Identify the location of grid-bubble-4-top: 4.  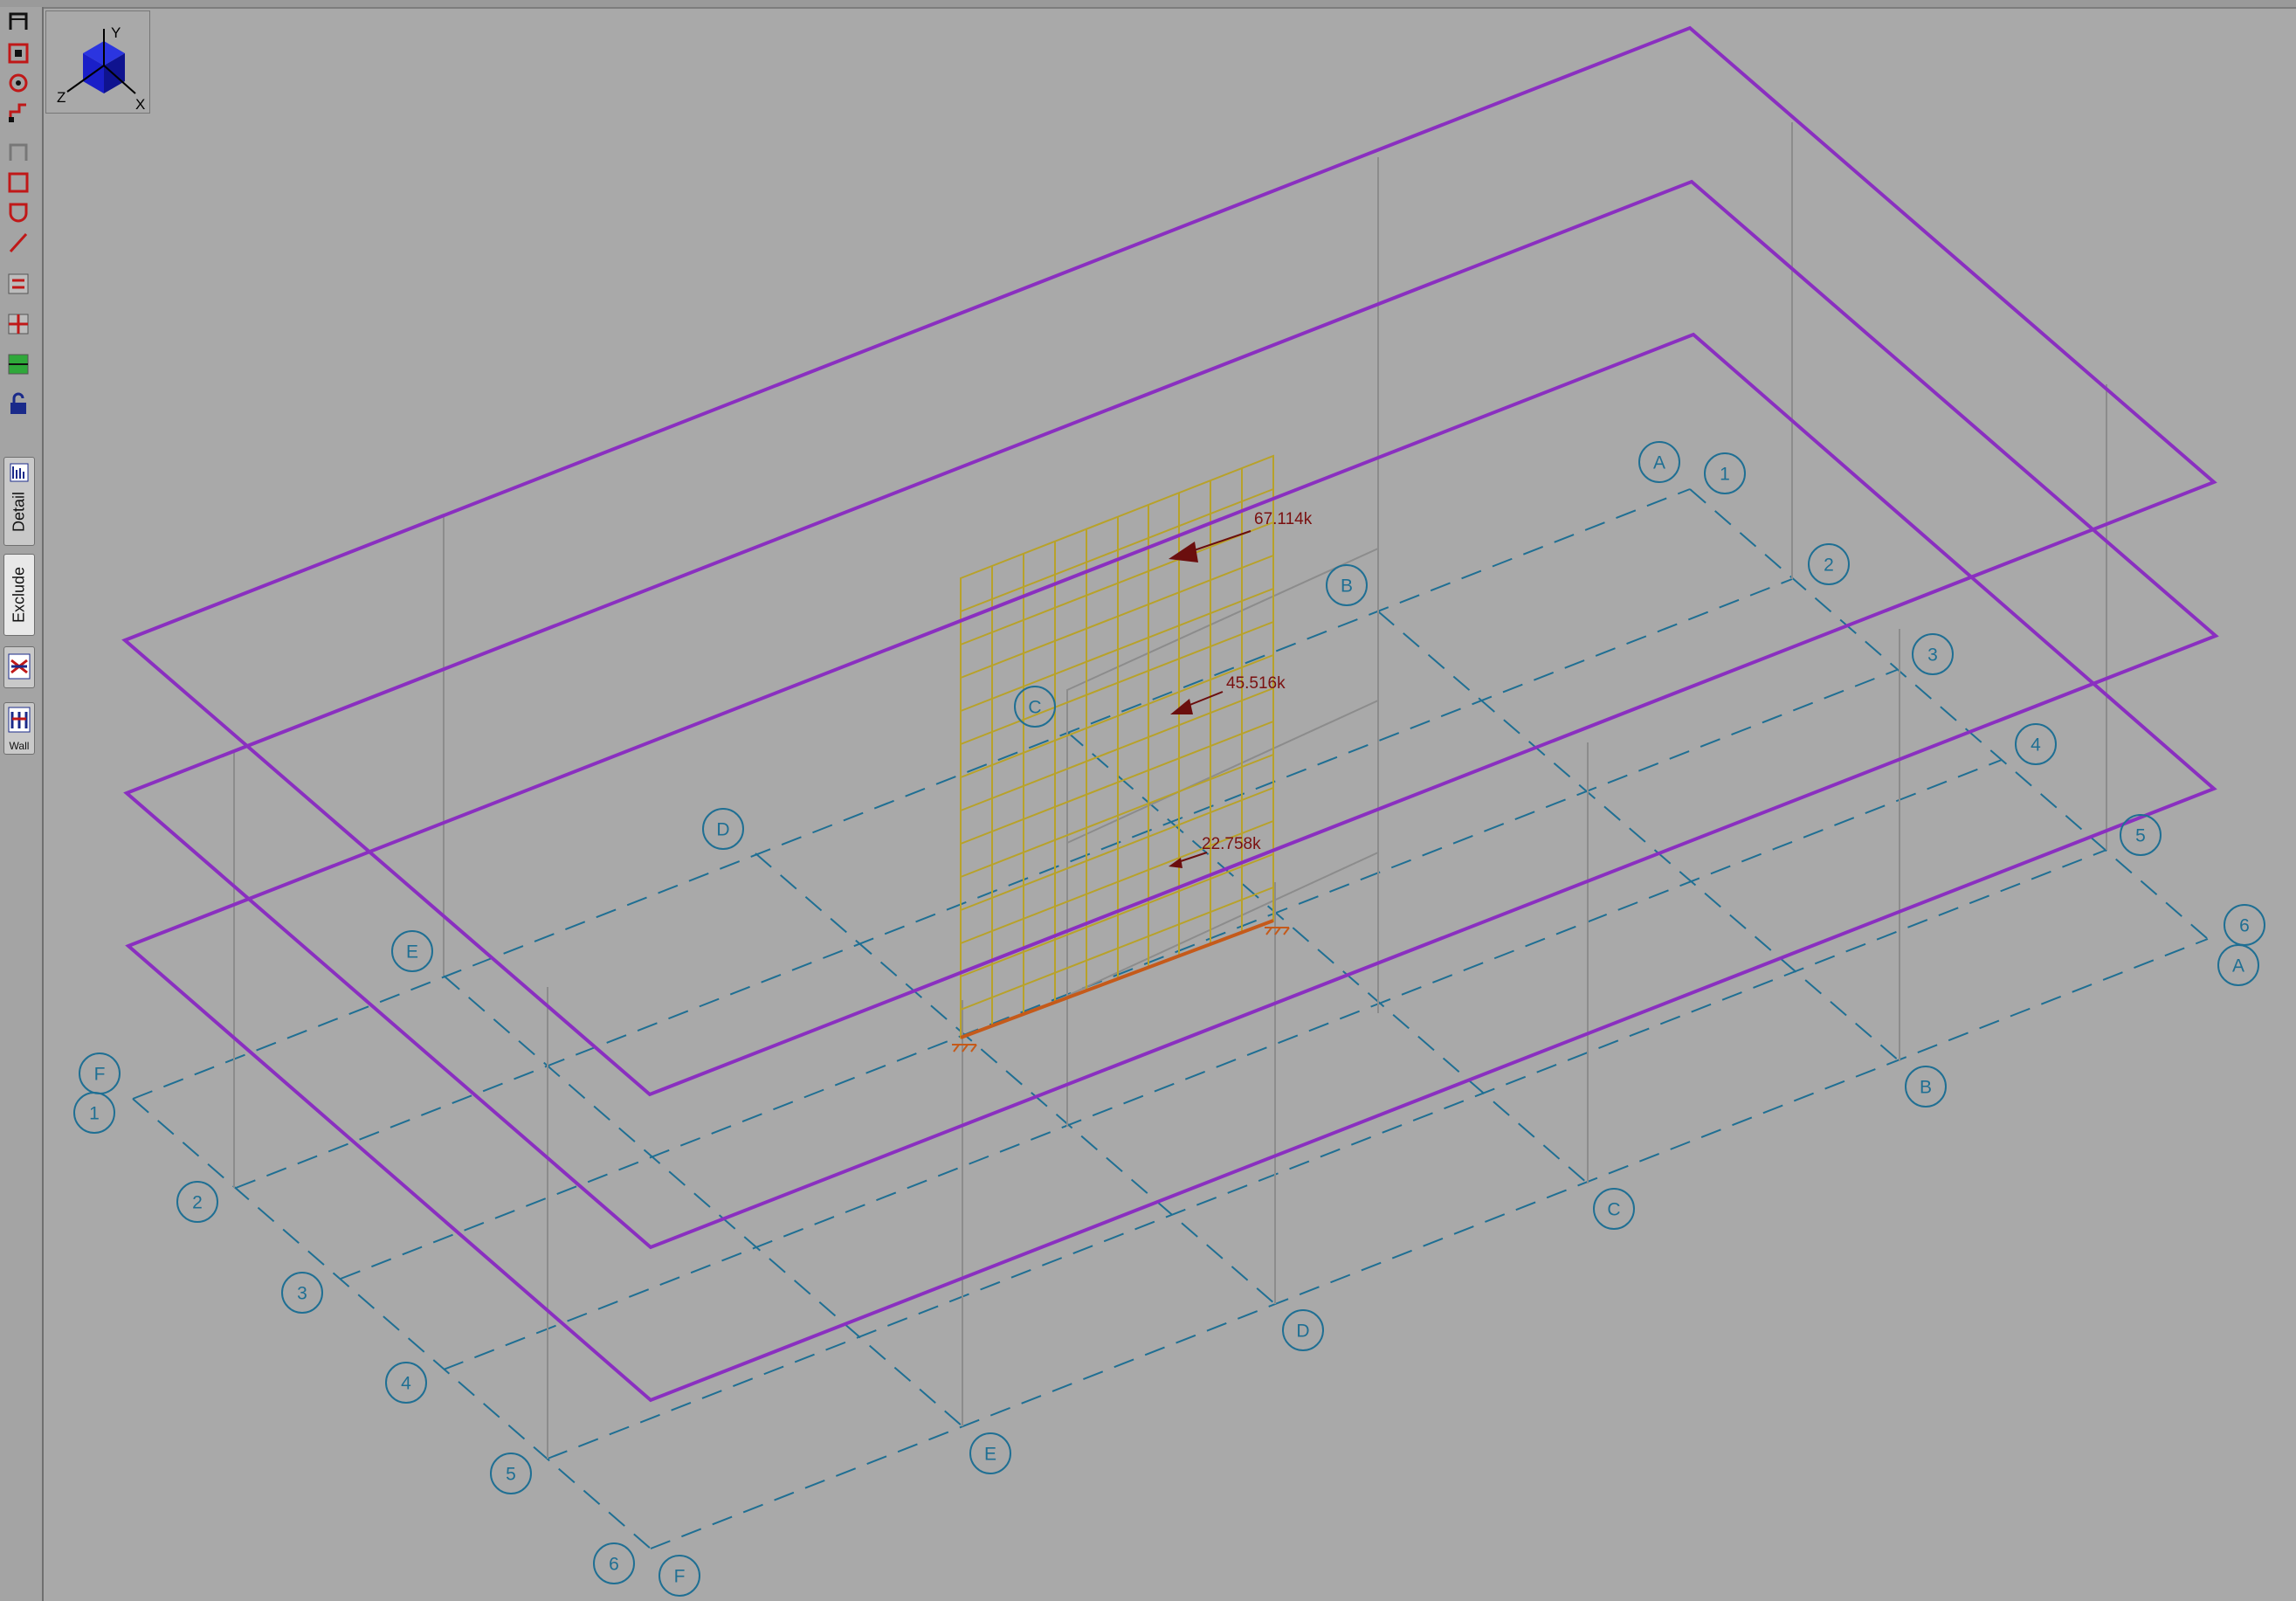
(2036, 746).